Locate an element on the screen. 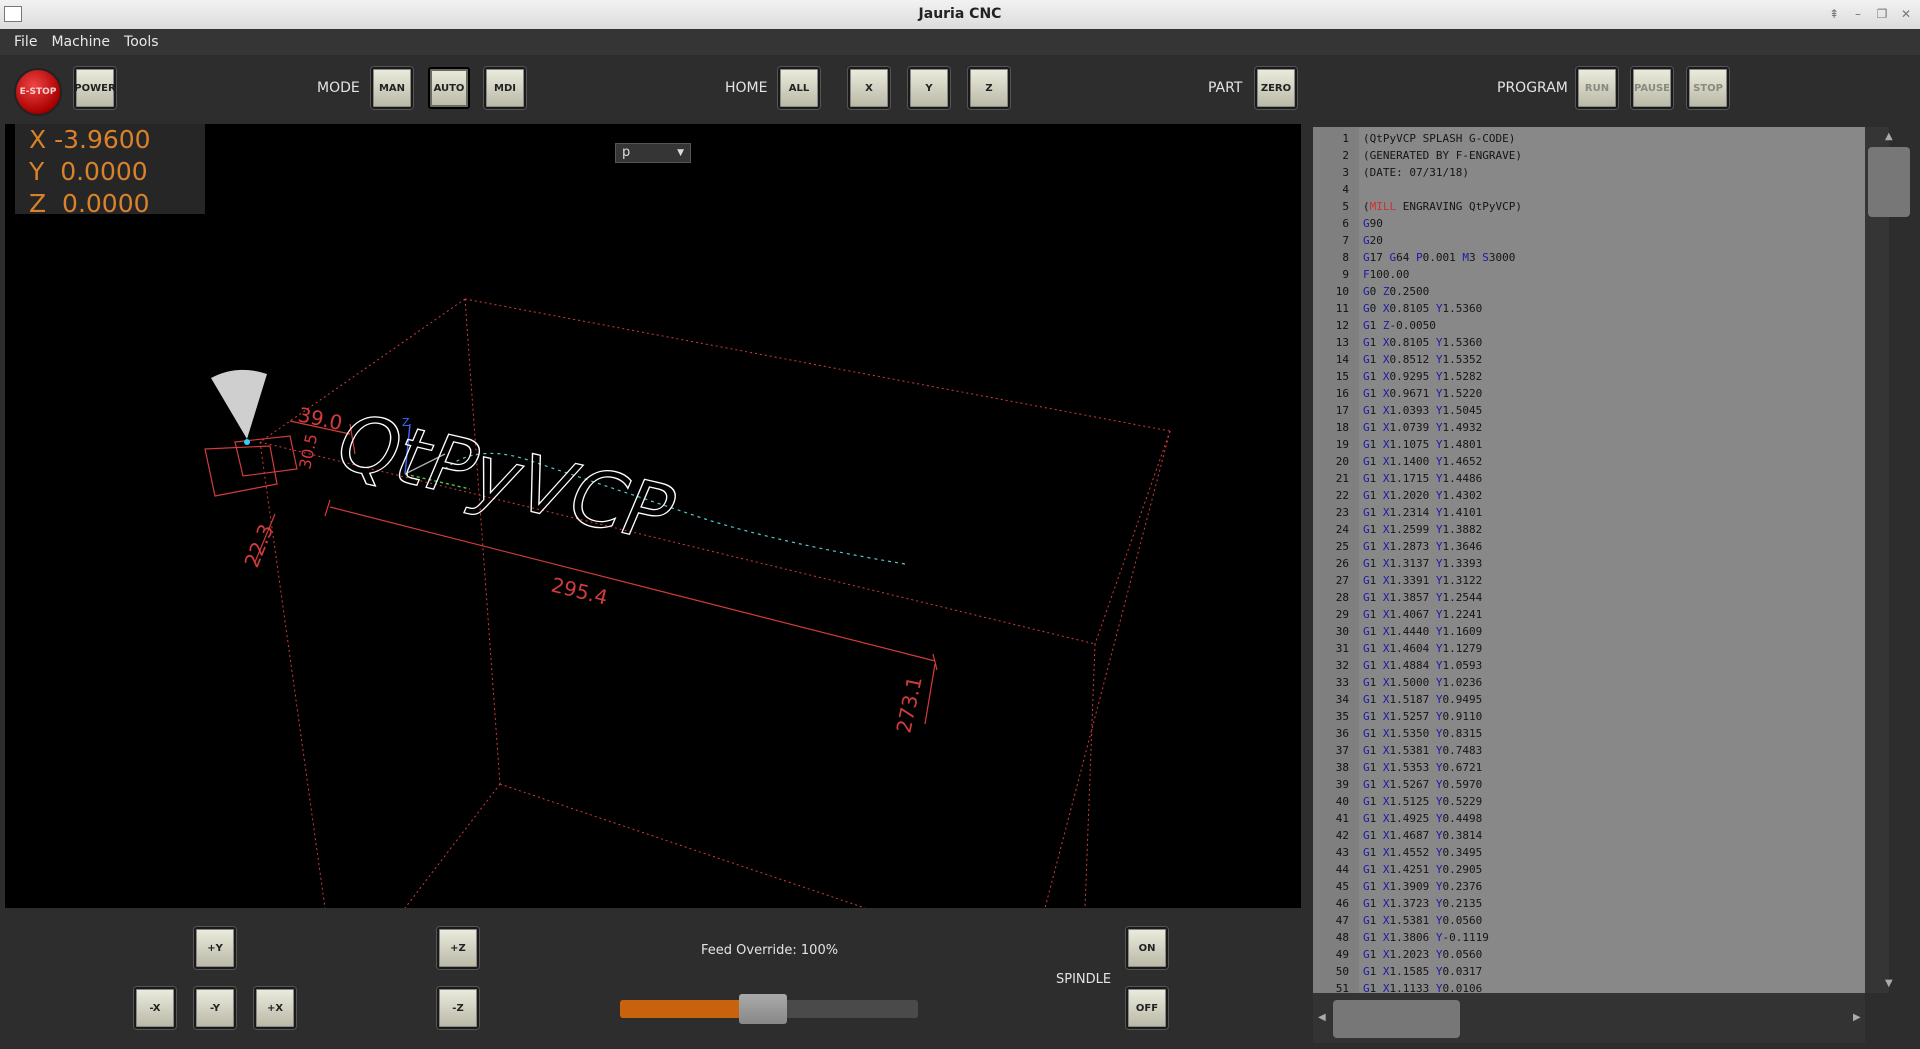 The height and width of the screenshot is (1049, 1920). gcode-line: 34 G1 X1.5187 Y0.9495 is located at coordinates (1397, 699).